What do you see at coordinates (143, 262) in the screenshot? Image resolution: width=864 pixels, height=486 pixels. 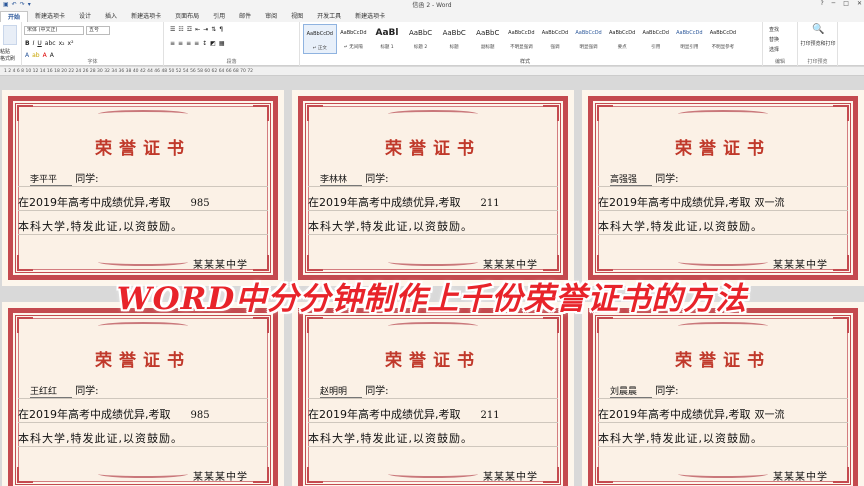 I see `bottom-flourish` at bounding box center [143, 262].